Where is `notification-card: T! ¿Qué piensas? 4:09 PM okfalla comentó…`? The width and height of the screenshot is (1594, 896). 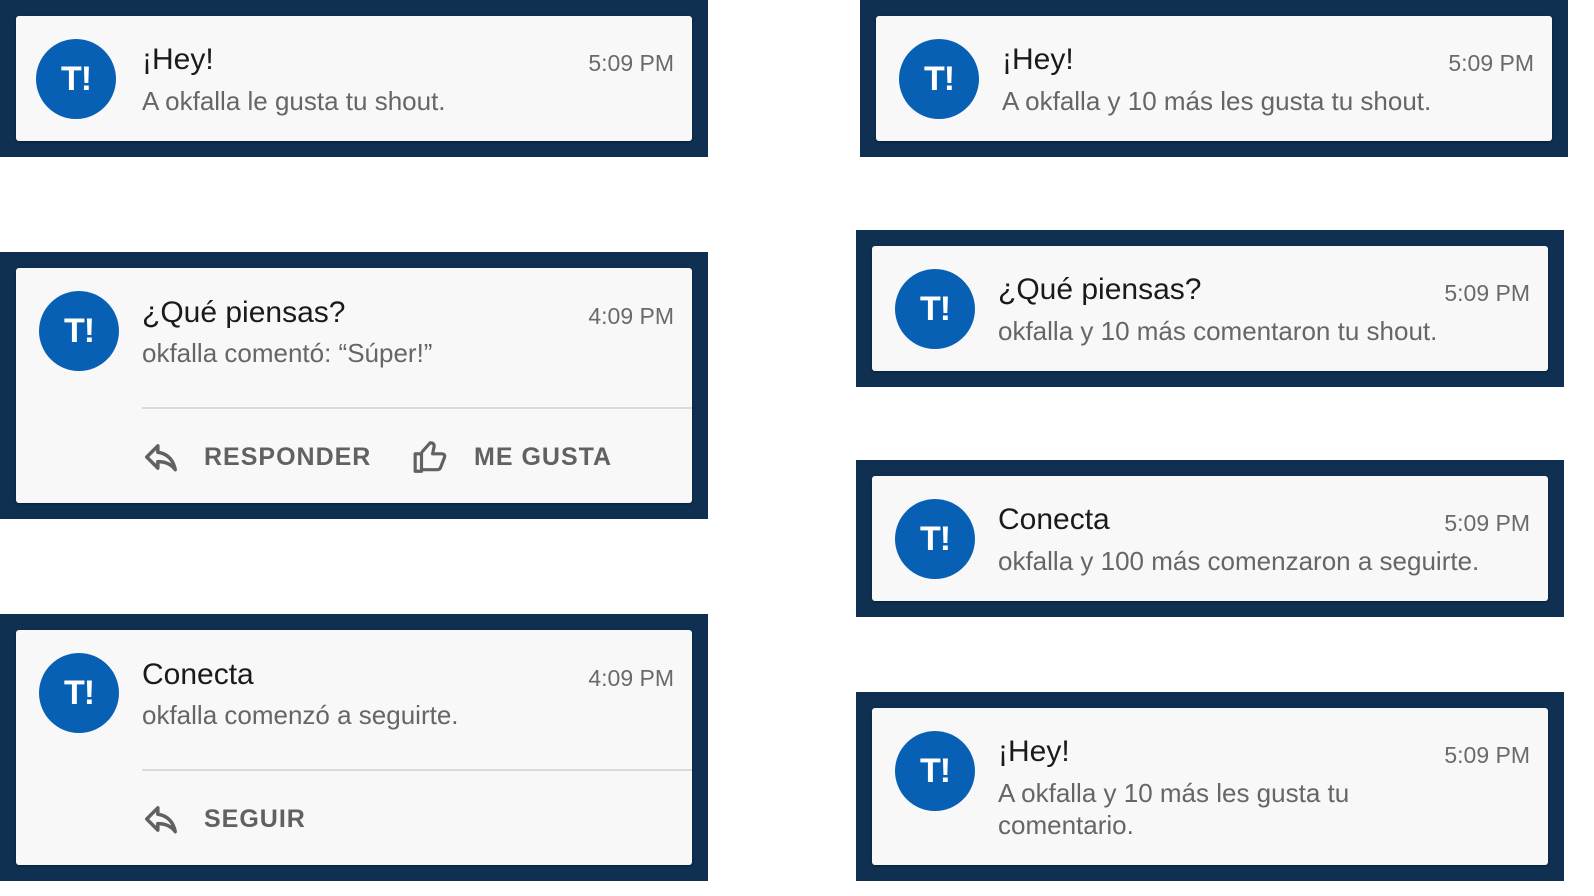
notification-card: T! ¿Qué piensas? 4:09 PM okfalla comentó… is located at coordinates (354, 385).